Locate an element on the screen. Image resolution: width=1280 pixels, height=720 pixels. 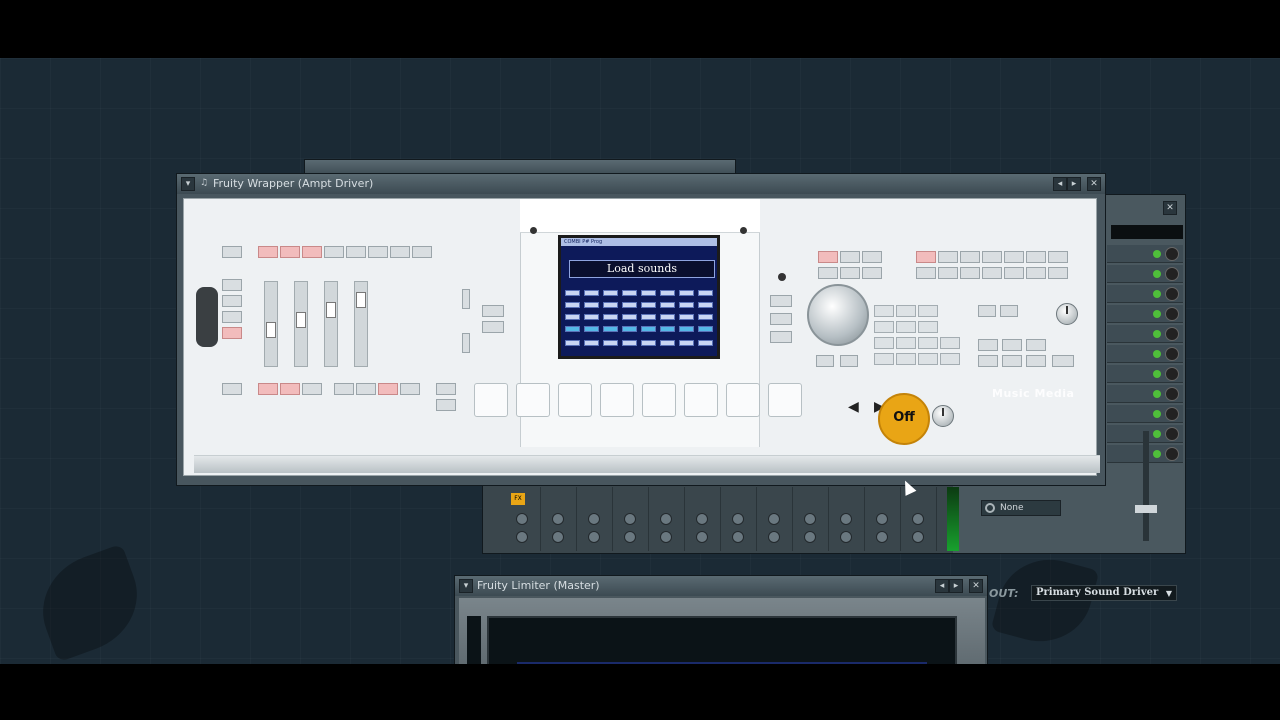
synth-slider is located at coordinates (271, 324).